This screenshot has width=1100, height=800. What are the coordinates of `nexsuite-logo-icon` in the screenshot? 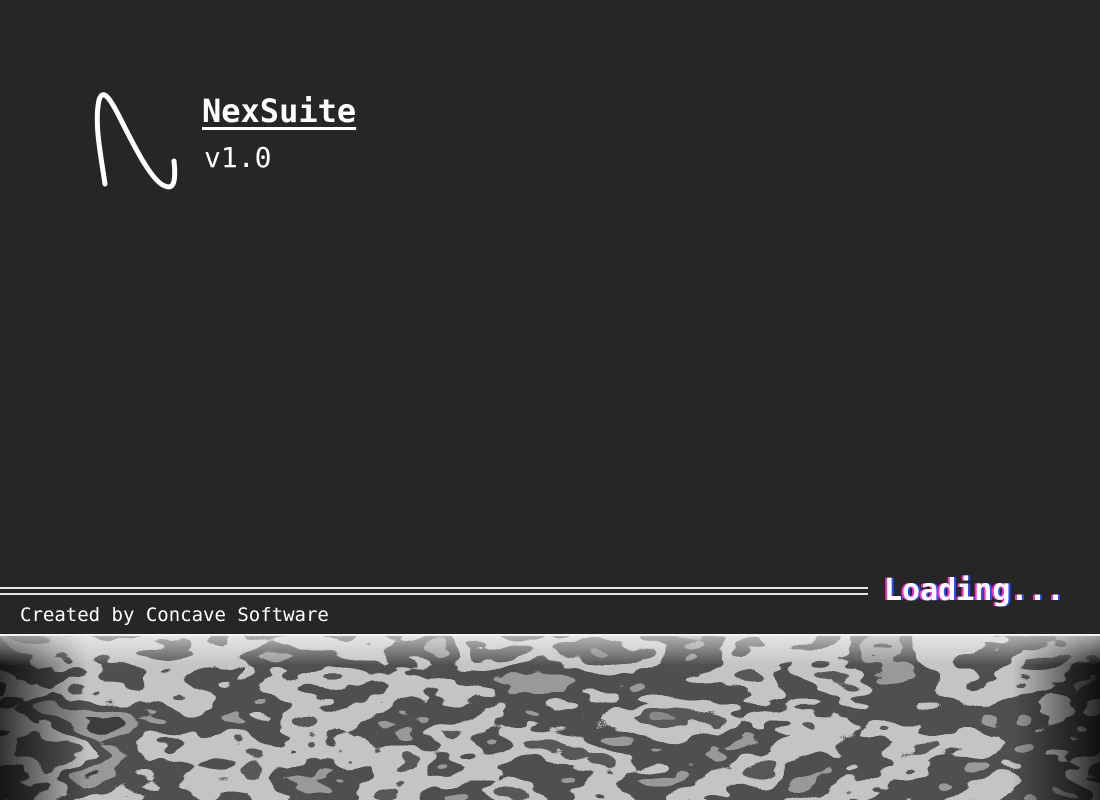 It's located at (136, 141).